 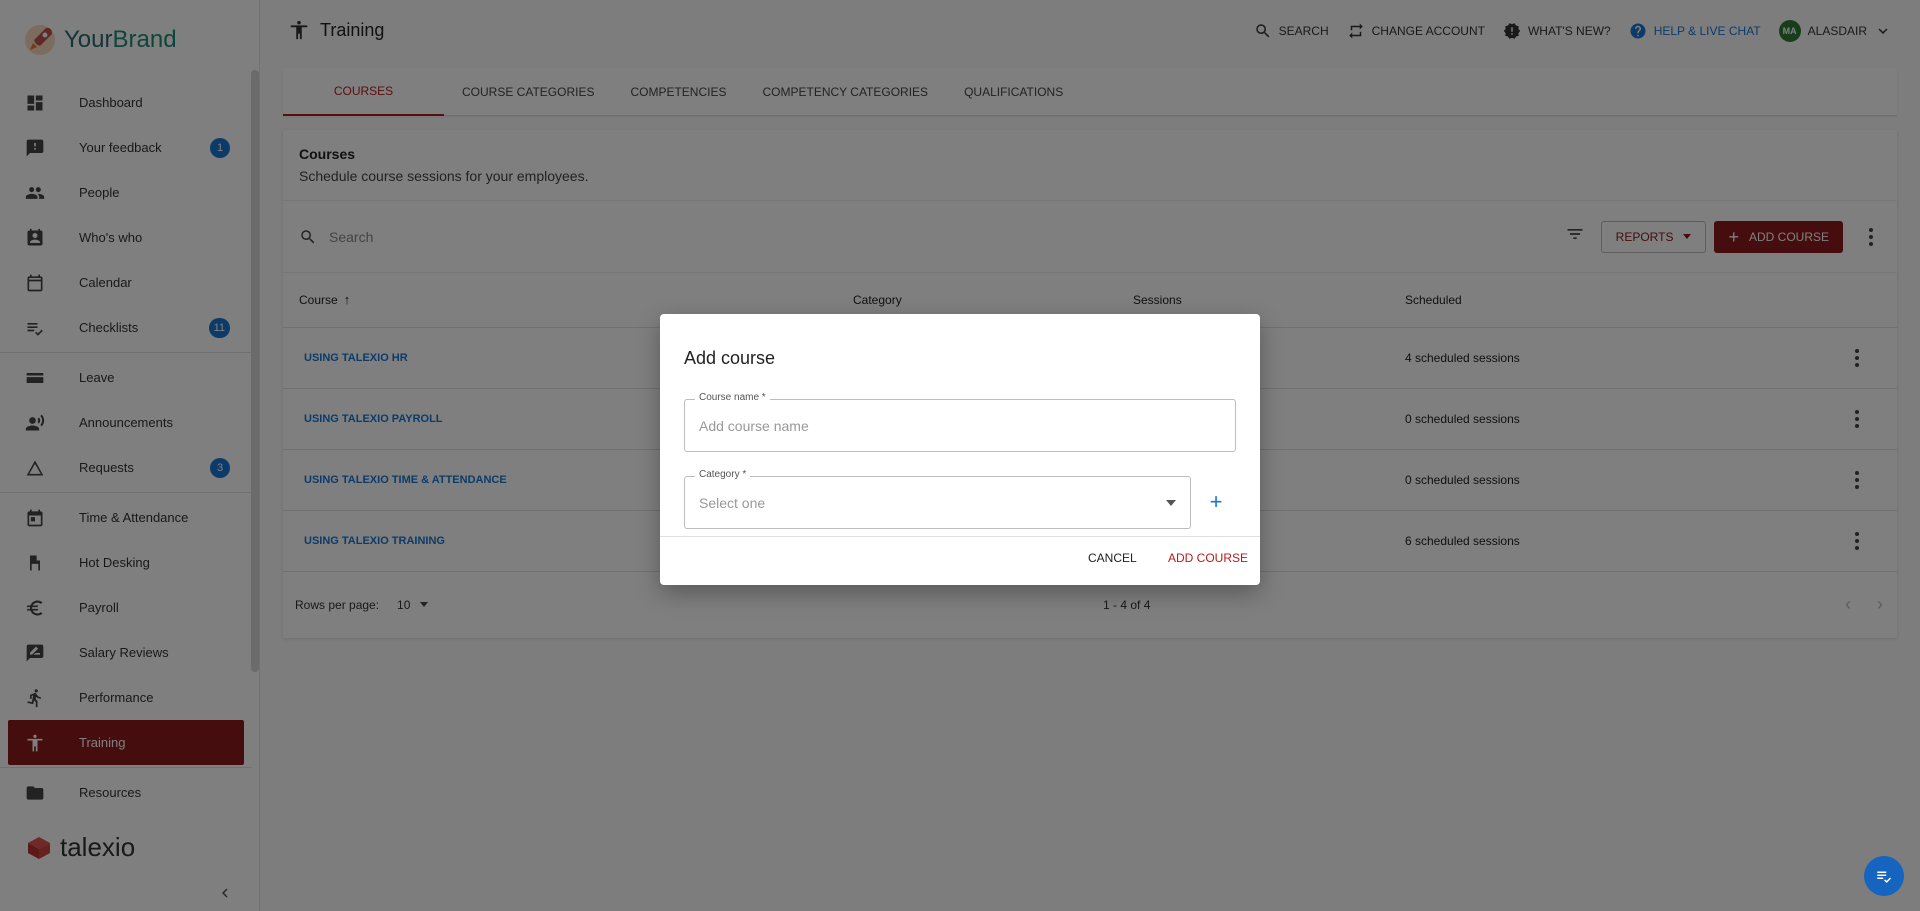 What do you see at coordinates (732, 397) in the screenshot?
I see `course-name-label: Course name *` at bounding box center [732, 397].